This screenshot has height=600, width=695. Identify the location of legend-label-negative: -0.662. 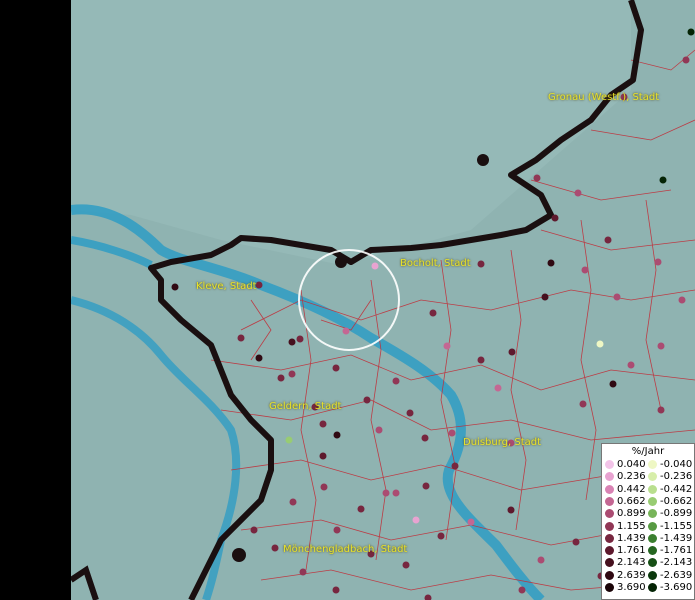
(676, 501).